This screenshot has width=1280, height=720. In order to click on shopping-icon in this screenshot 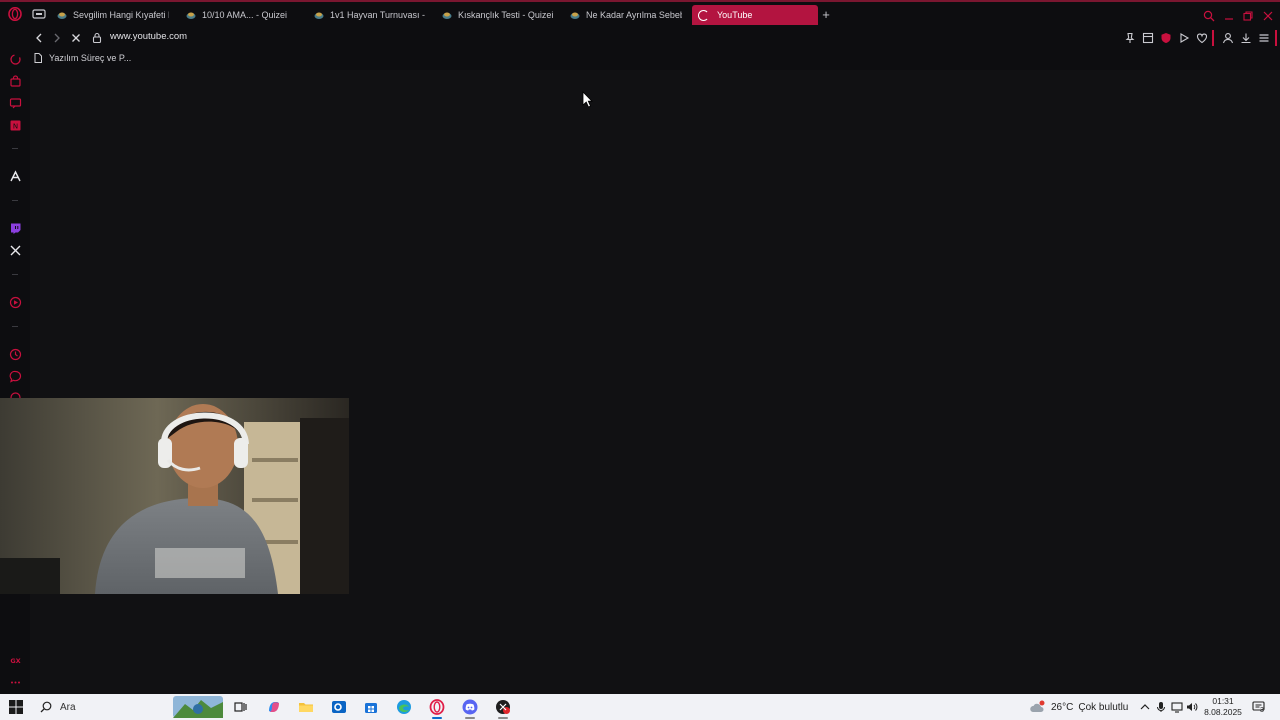, I will do `click(15, 81)`.